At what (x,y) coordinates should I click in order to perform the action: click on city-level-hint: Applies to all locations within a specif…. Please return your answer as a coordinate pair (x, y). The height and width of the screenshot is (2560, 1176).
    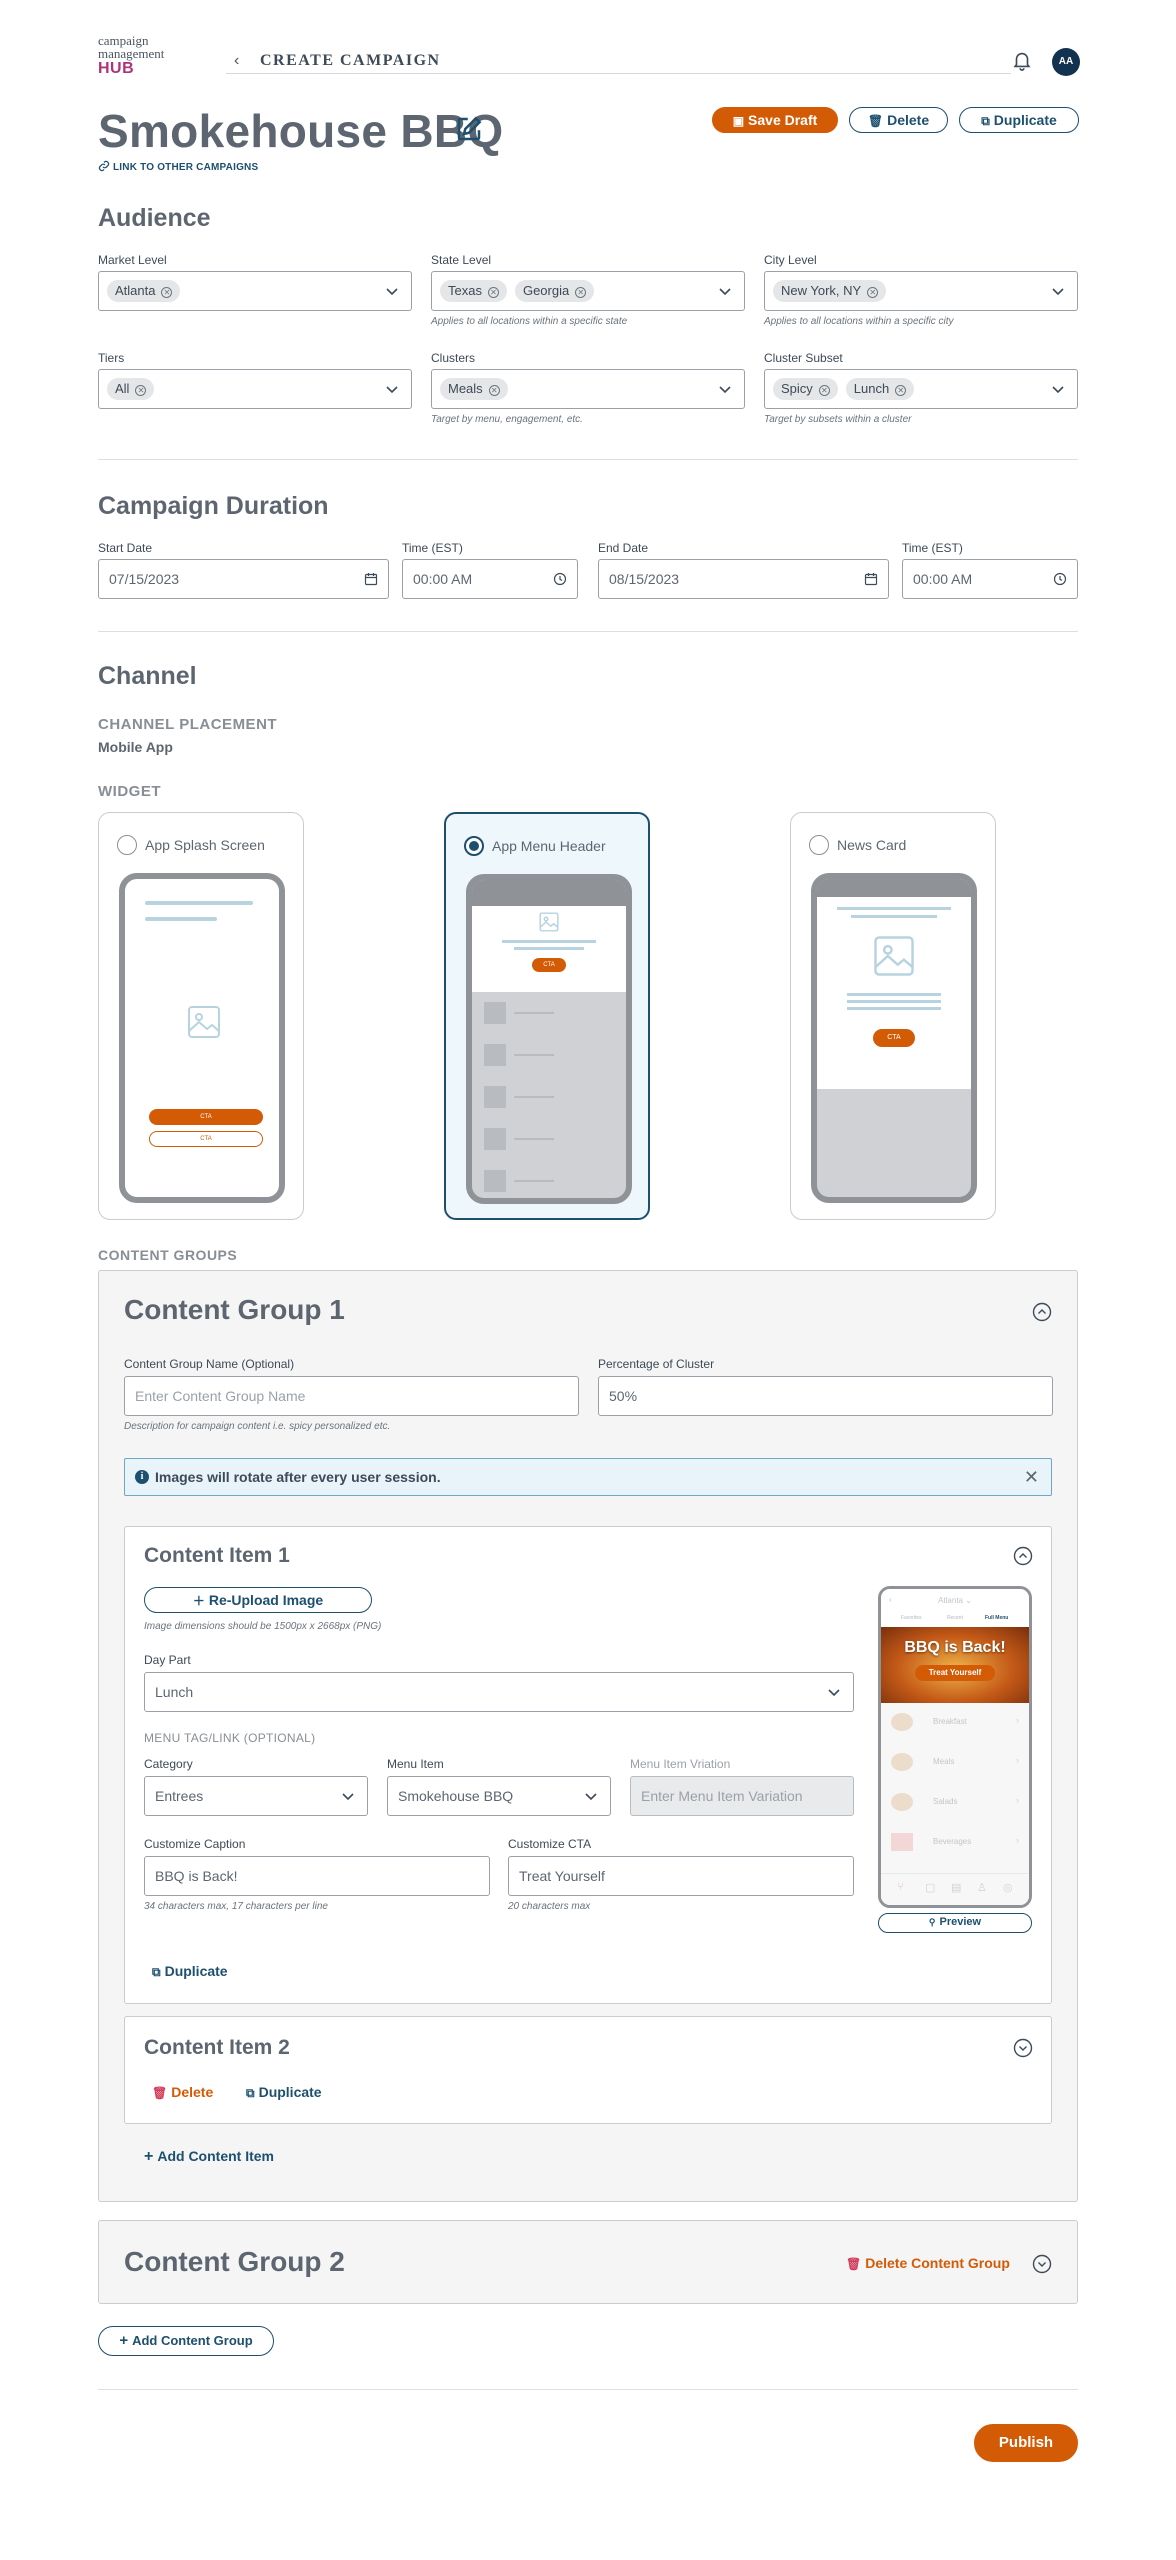
    Looking at the image, I should click on (859, 321).